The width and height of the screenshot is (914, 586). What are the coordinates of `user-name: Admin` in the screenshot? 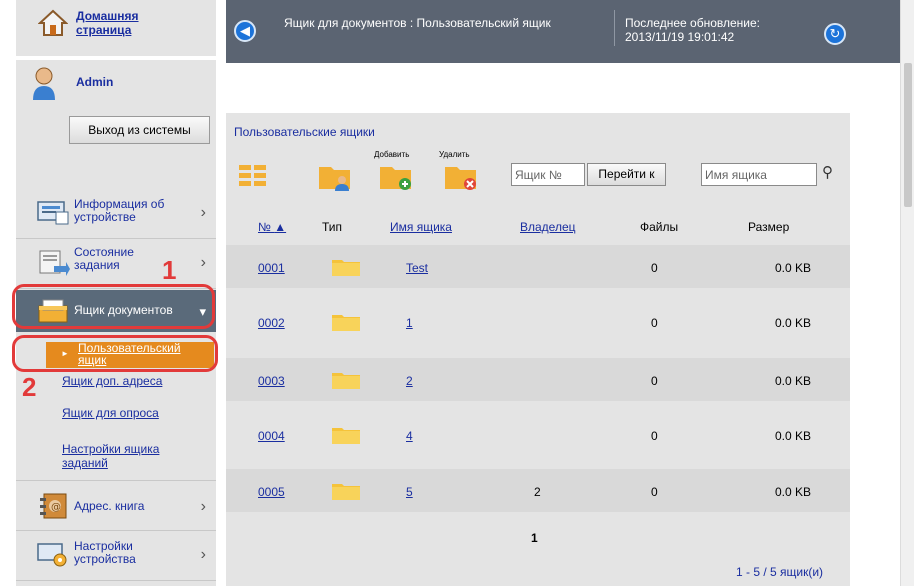 It's located at (95, 82).